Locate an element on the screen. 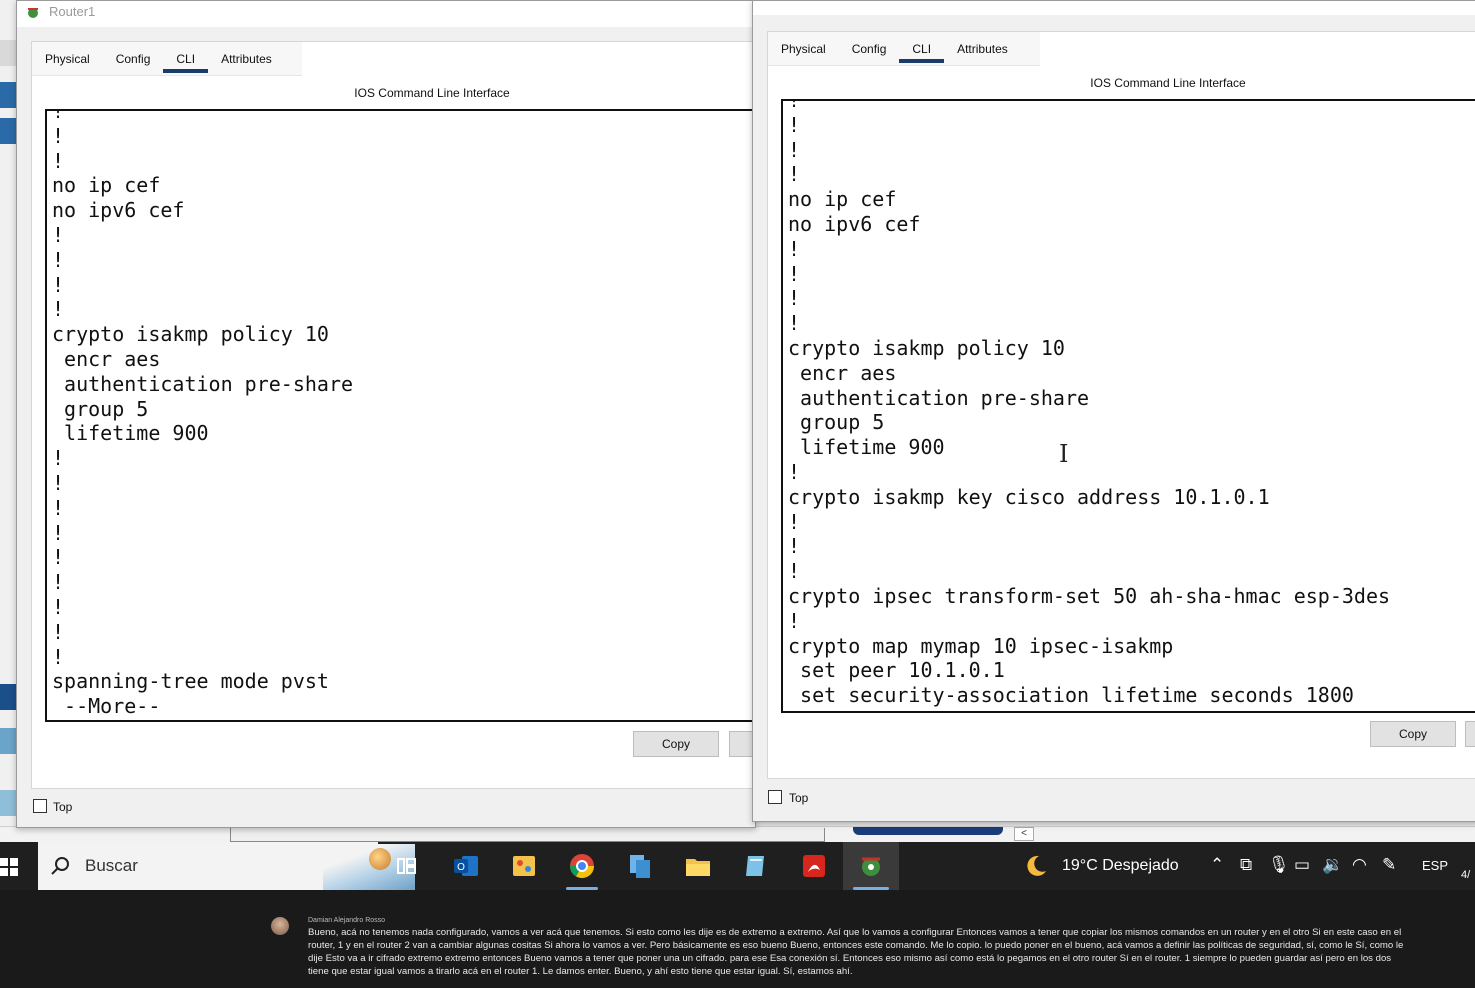 This screenshot has height=988, width=1475. search-placeholder: Buscar is located at coordinates (111, 865).